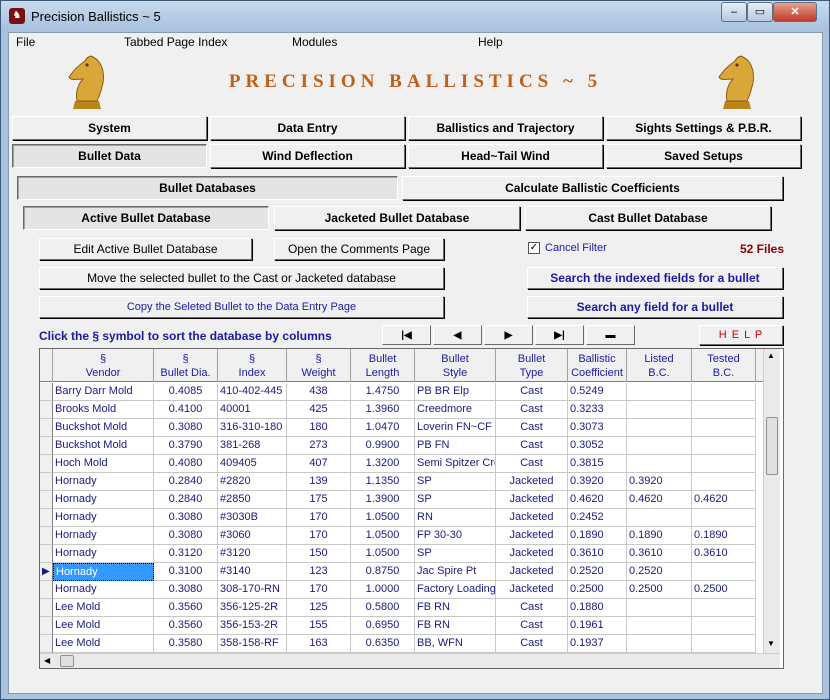  Describe the element at coordinates (252, 392) in the screenshot. I see `table-cell: 410-402-445` at that location.